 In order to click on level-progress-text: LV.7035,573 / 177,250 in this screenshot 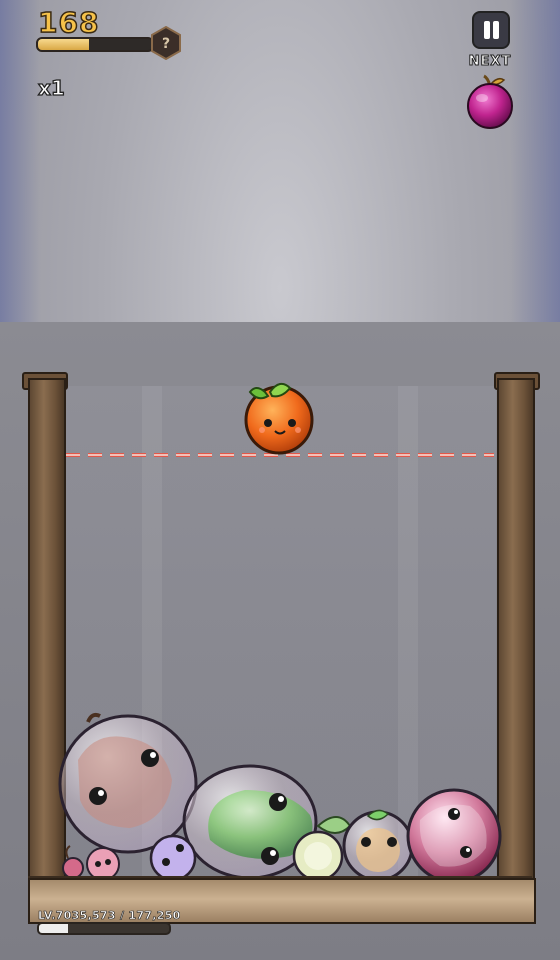, I will do `click(109, 916)`.